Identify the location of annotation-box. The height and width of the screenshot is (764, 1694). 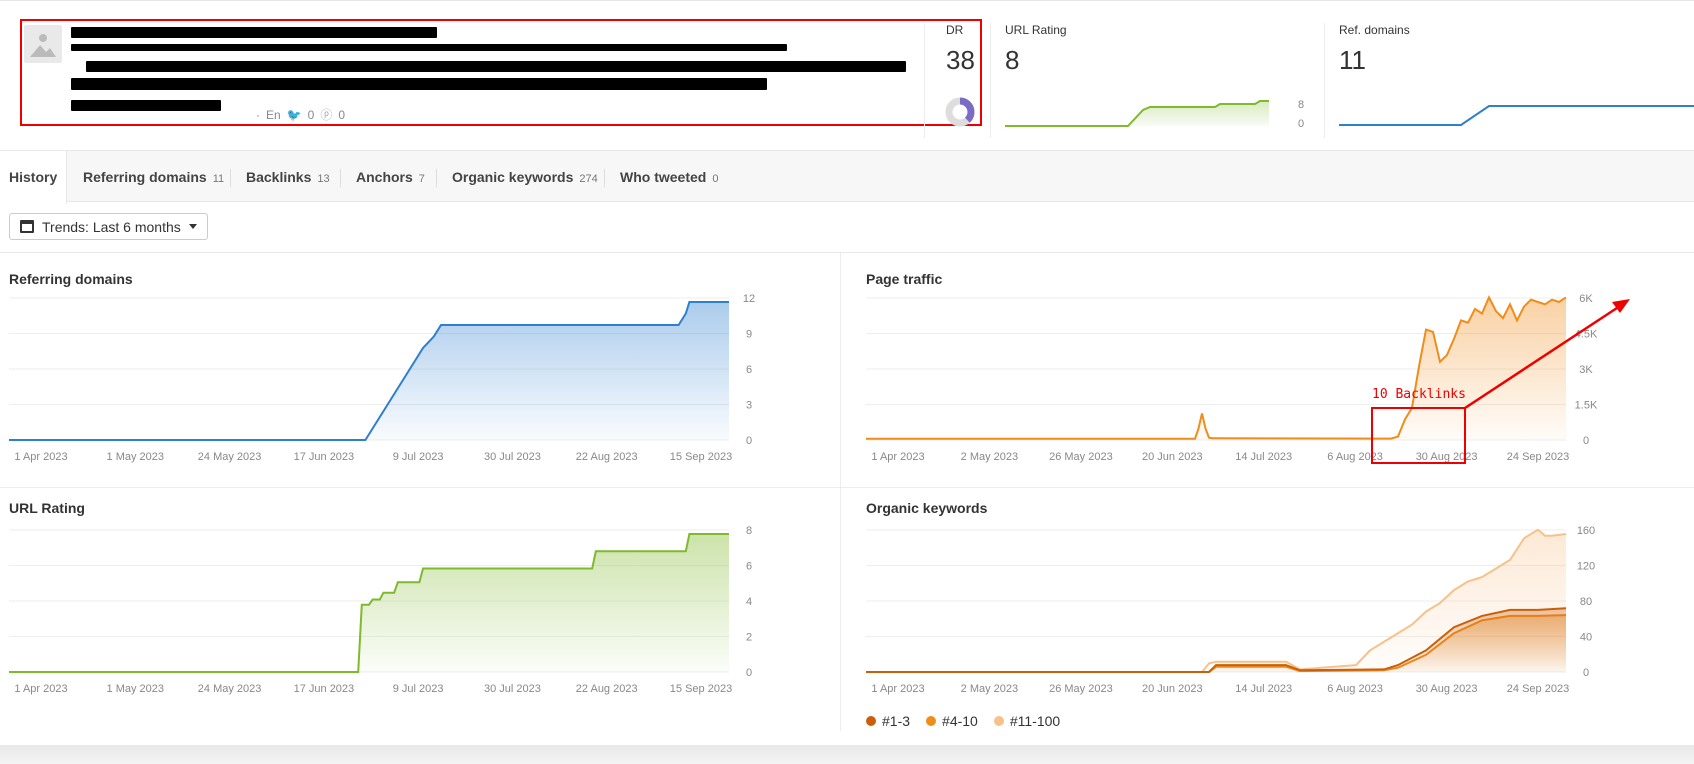
(1418, 435).